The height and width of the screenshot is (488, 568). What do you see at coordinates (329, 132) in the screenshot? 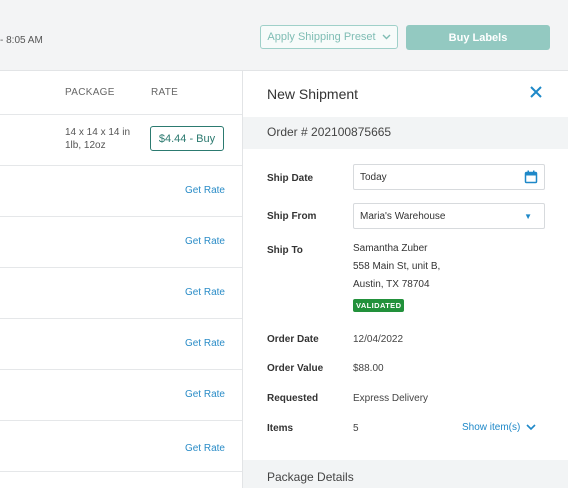
I see `order-number: Order # 202100875665` at bounding box center [329, 132].